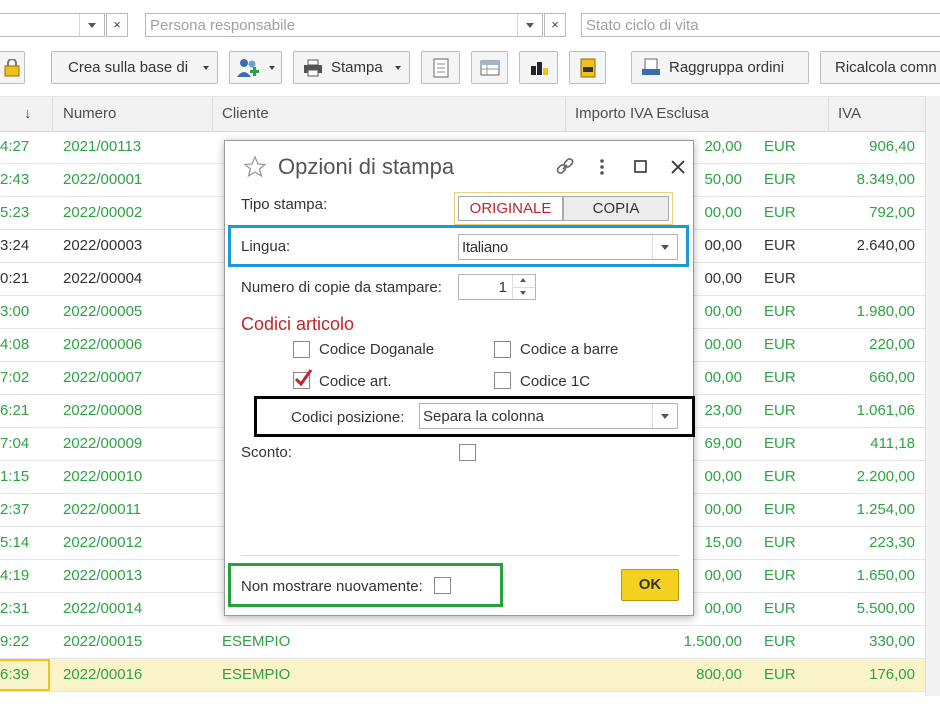 The height and width of the screenshot is (706, 940). Describe the element at coordinates (301, 349) in the screenshot. I see `codice-doganale-checkbox` at that location.